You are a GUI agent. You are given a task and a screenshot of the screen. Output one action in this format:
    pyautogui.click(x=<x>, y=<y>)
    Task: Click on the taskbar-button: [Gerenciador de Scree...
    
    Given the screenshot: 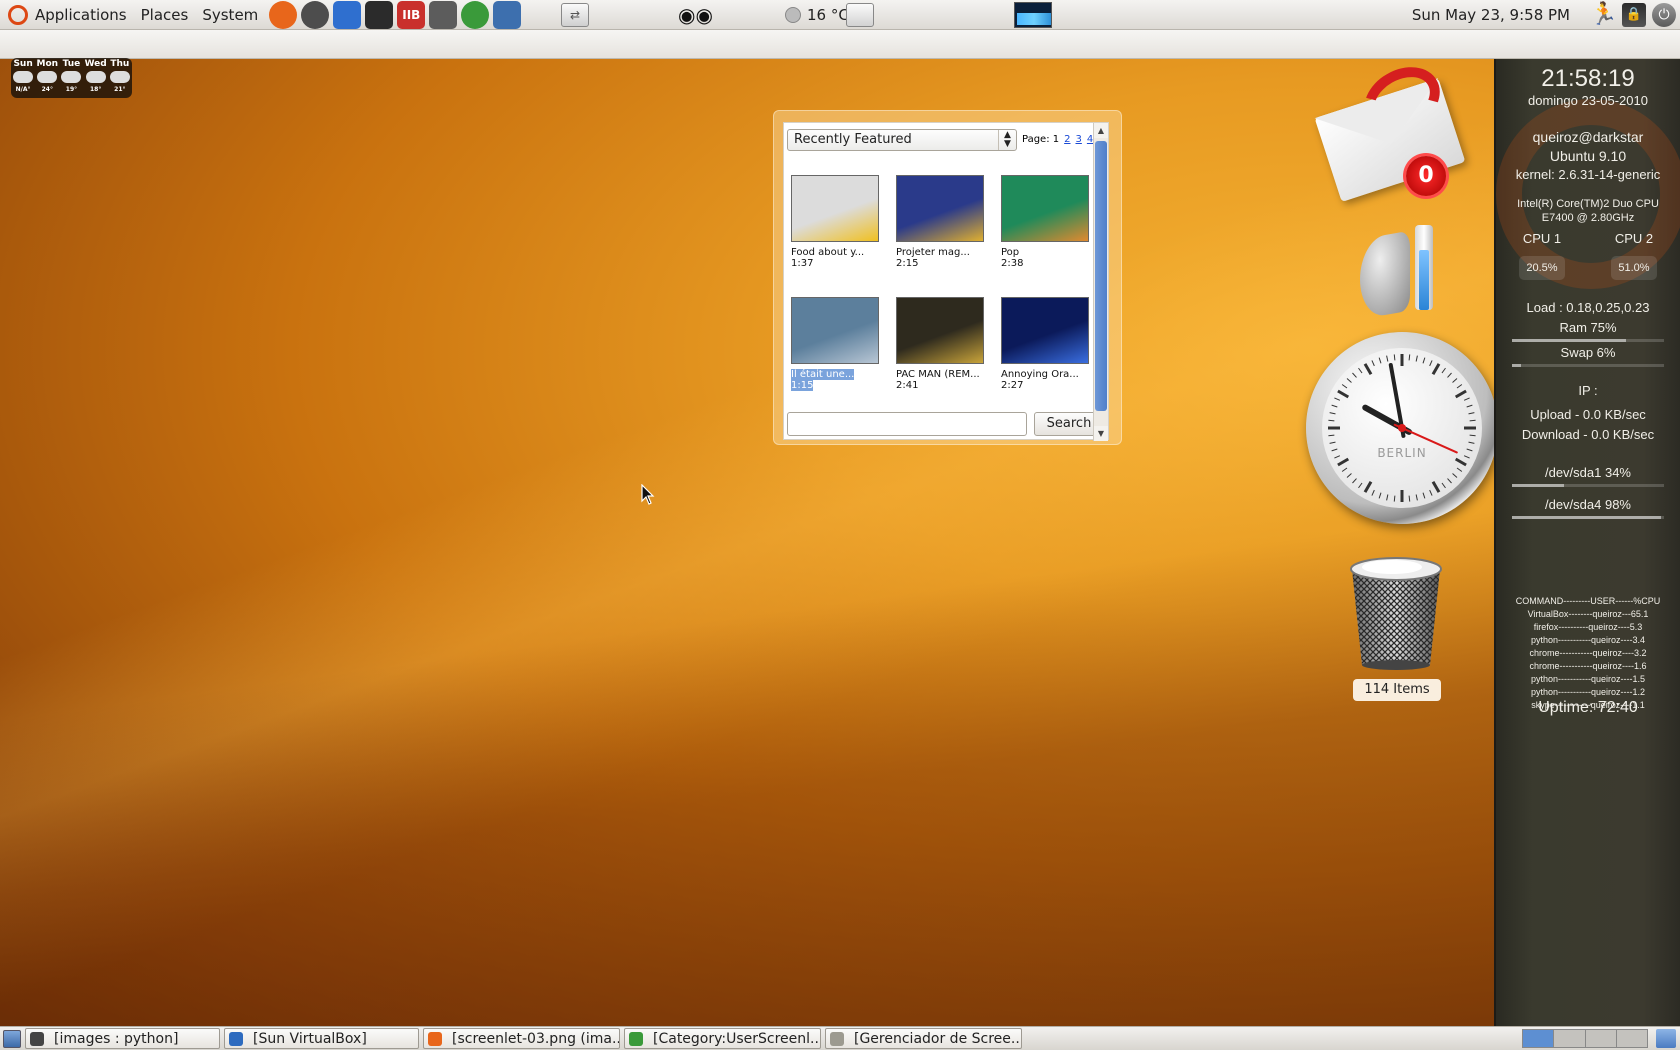 What is the action you would take?
    pyautogui.click(x=923, y=1038)
    